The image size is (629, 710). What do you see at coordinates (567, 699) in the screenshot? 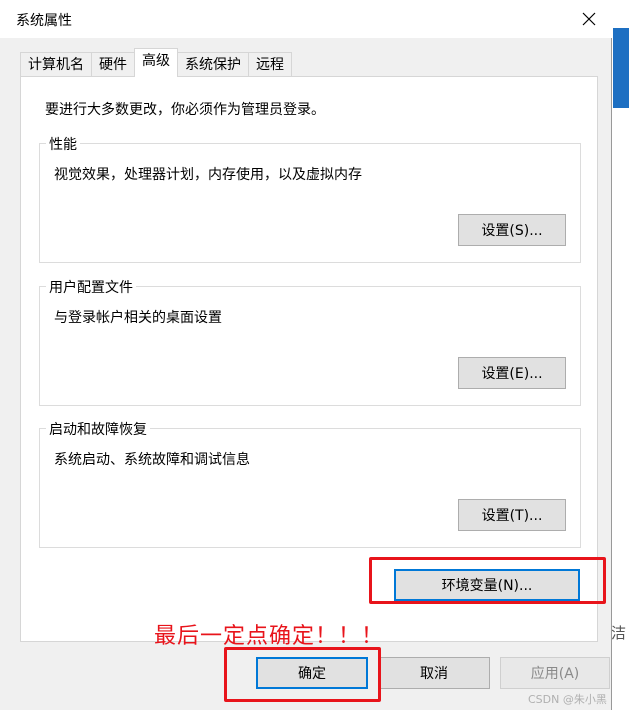
I see `watermark: CSDN @朱小黑` at bounding box center [567, 699].